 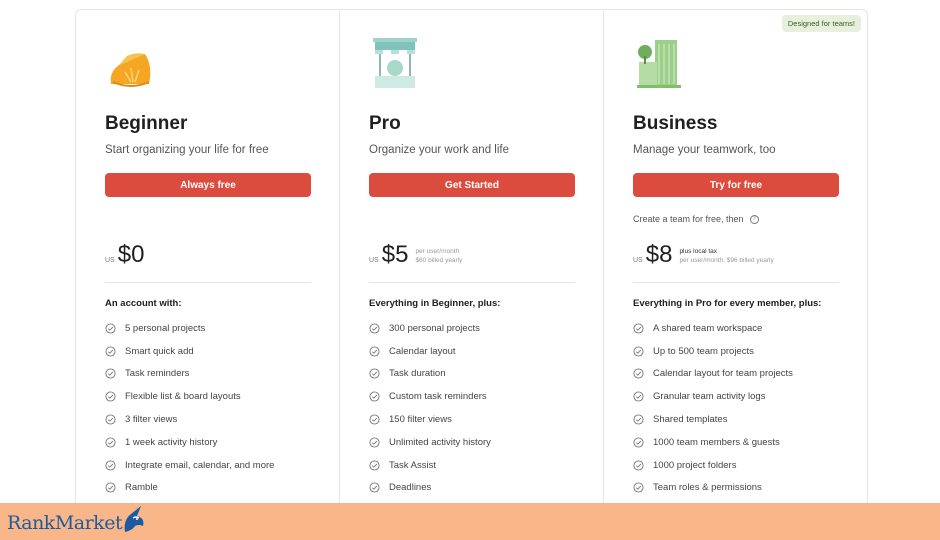 What do you see at coordinates (131, 254) in the screenshot?
I see `price: $0` at bounding box center [131, 254].